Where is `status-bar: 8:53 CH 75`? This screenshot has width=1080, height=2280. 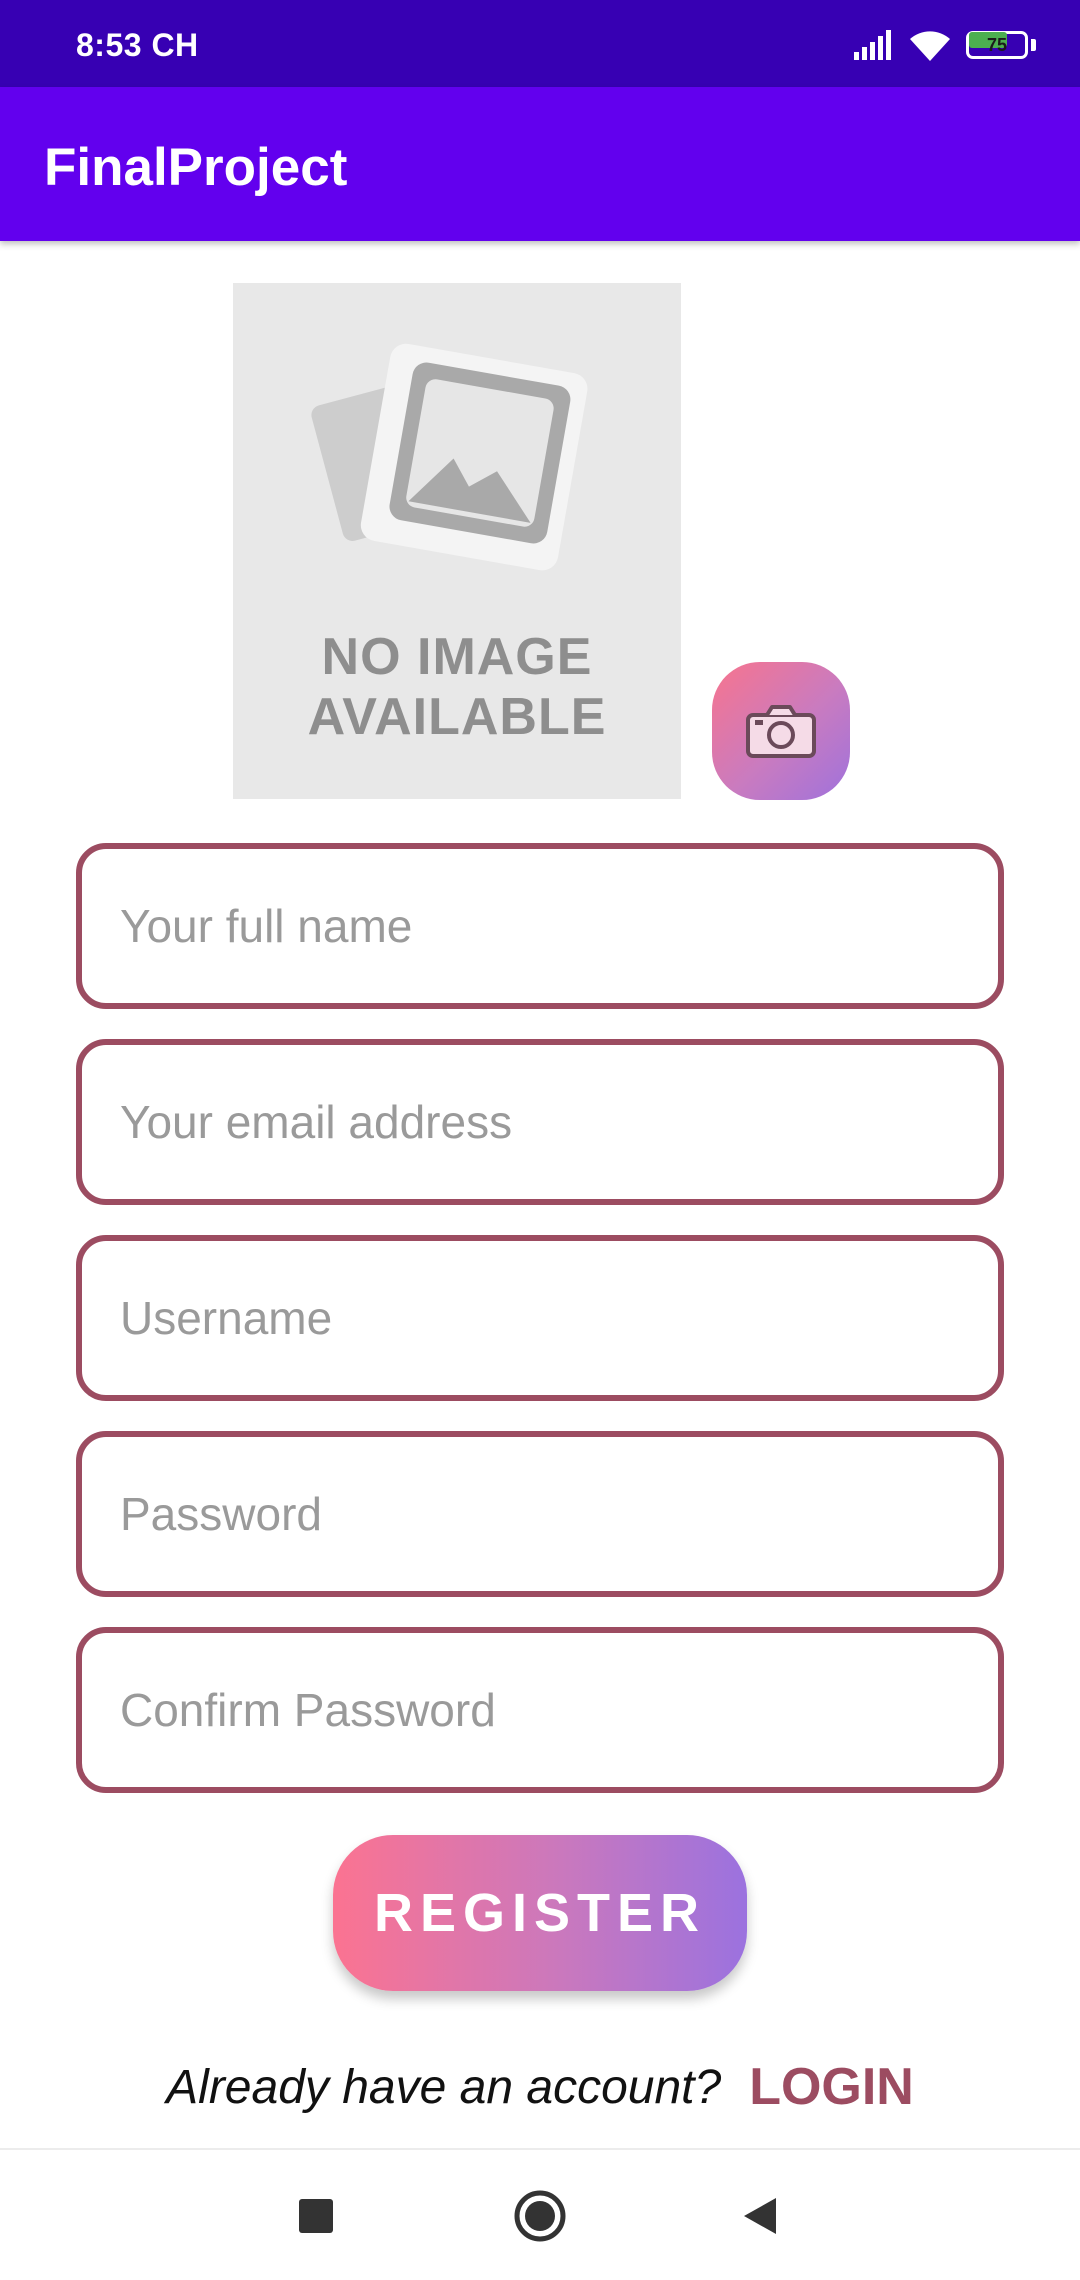 status-bar: 8:53 CH 75 is located at coordinates (540, 43).